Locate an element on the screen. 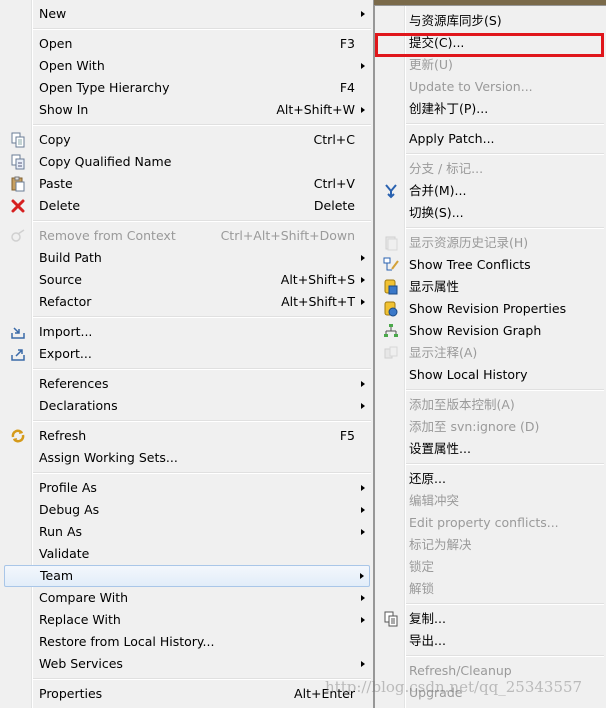  menu-item-refresh: Refresh F5 is located at coordinates (187, 436).